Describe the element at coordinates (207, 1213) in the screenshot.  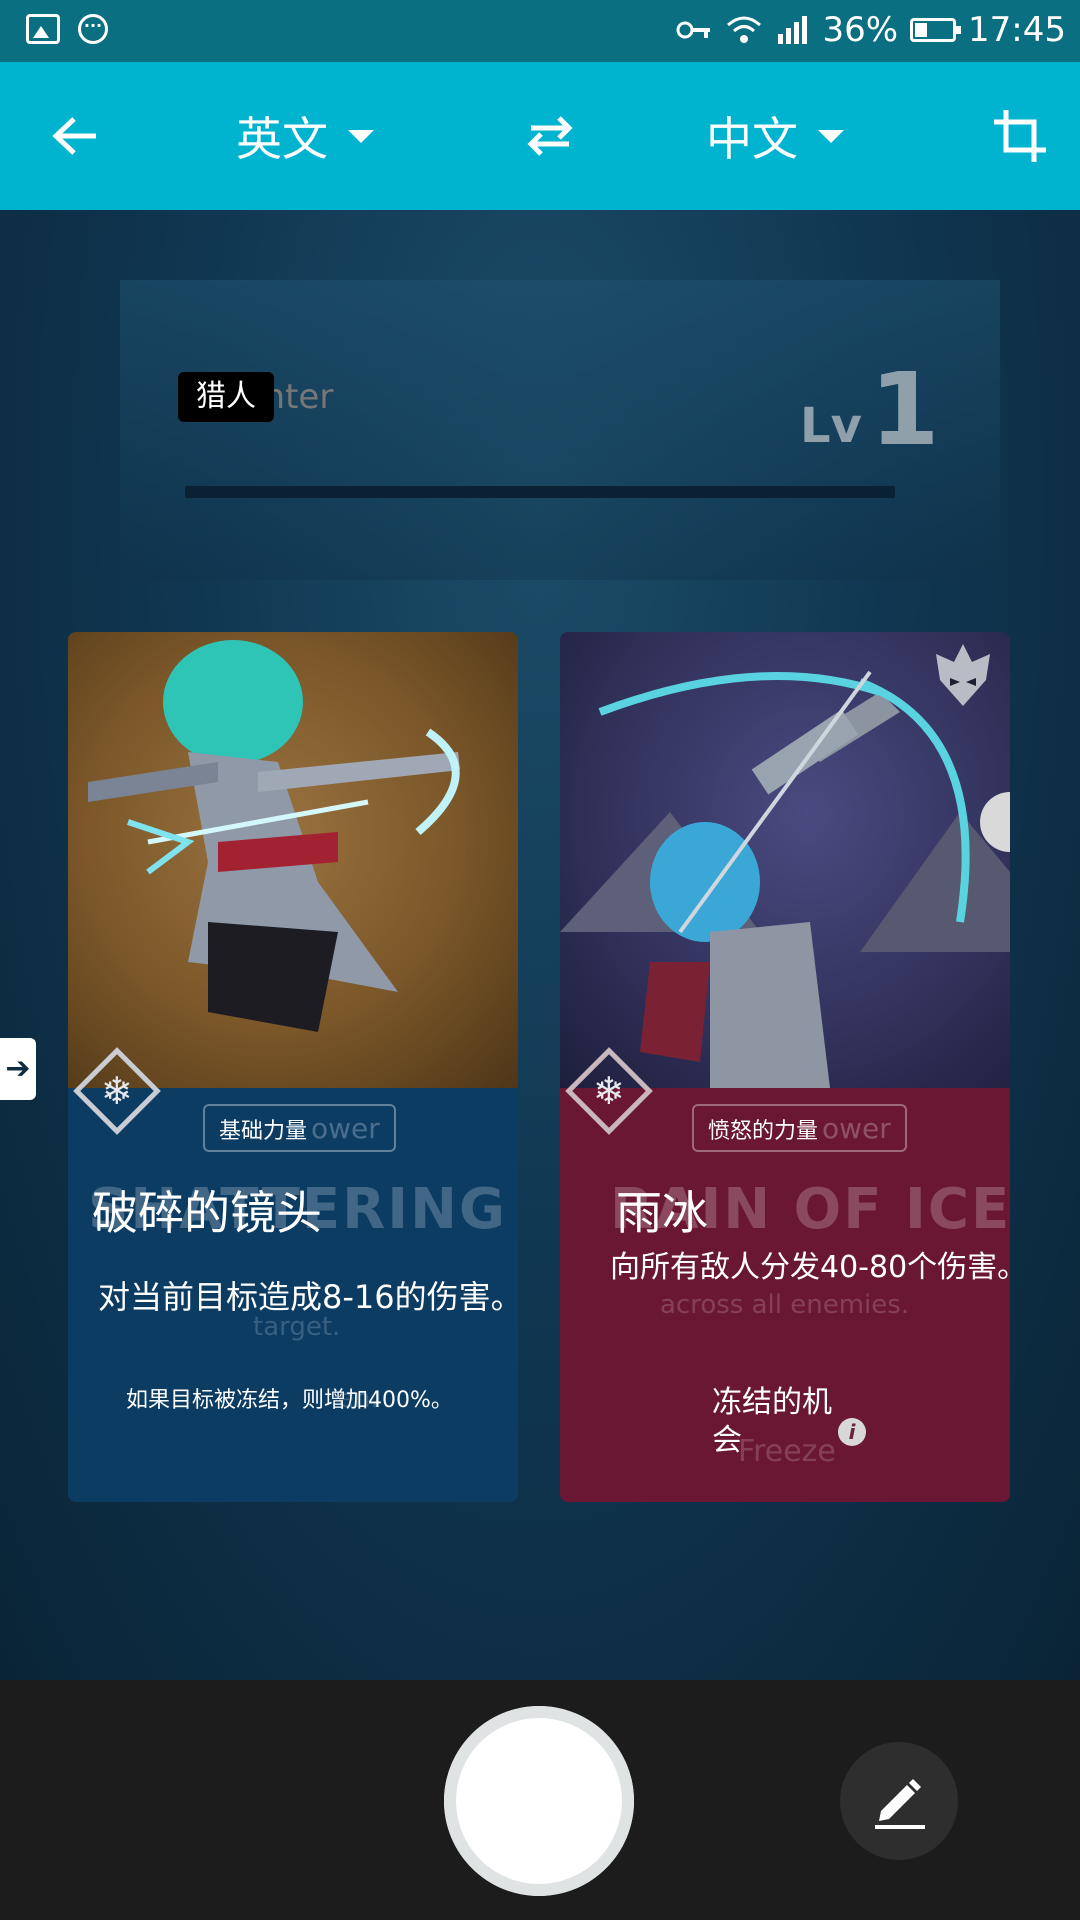
I see `card-title-translation: 破碎的镜头` at that location.